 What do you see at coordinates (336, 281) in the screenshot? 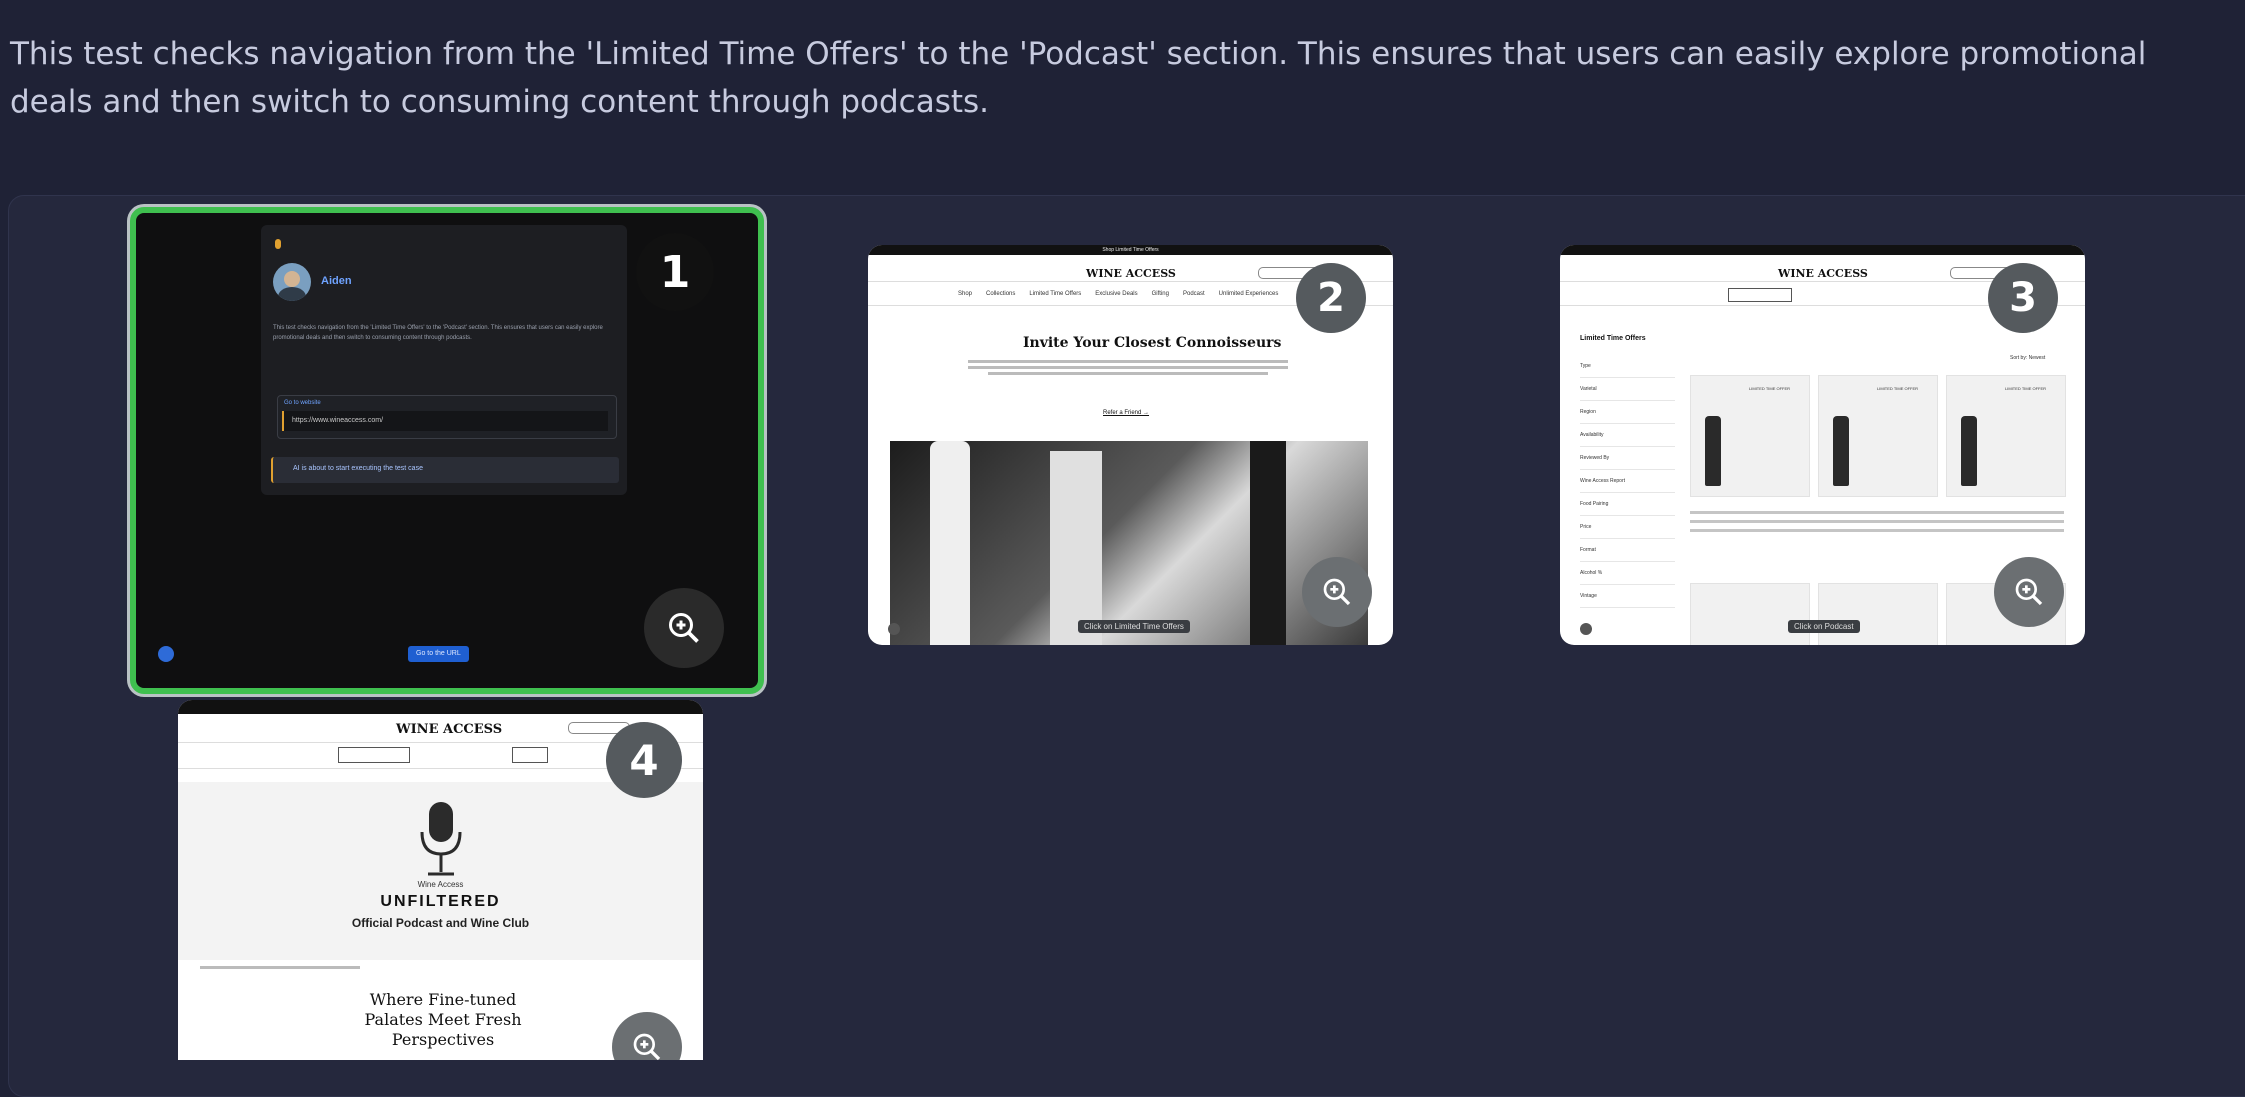
I see `chat-username: Aiden` at bounding box center [336, 281].